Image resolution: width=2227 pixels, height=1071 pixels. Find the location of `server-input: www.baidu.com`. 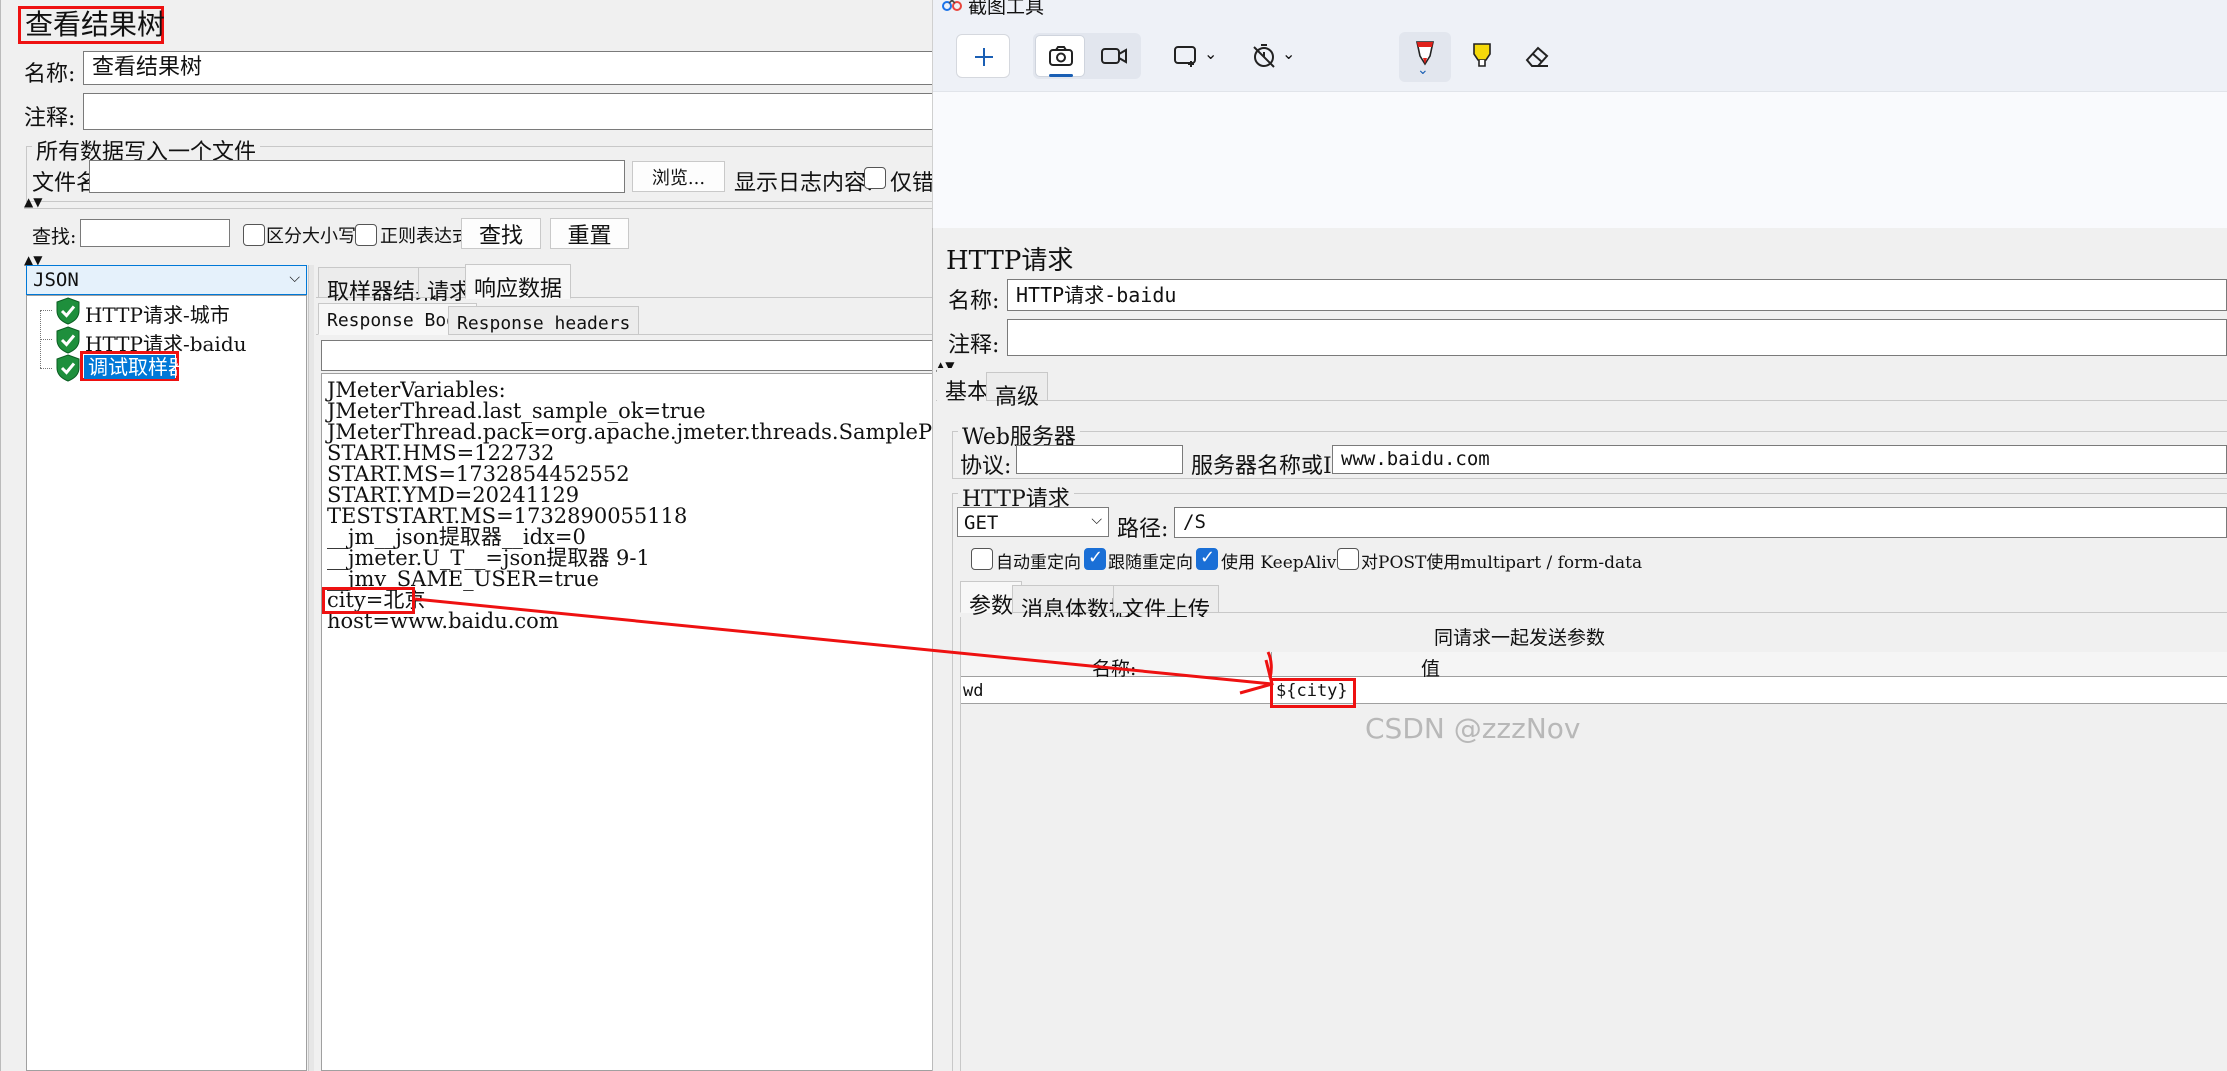

server-input: www.baidu.com is located at coordinates (1779, 459).